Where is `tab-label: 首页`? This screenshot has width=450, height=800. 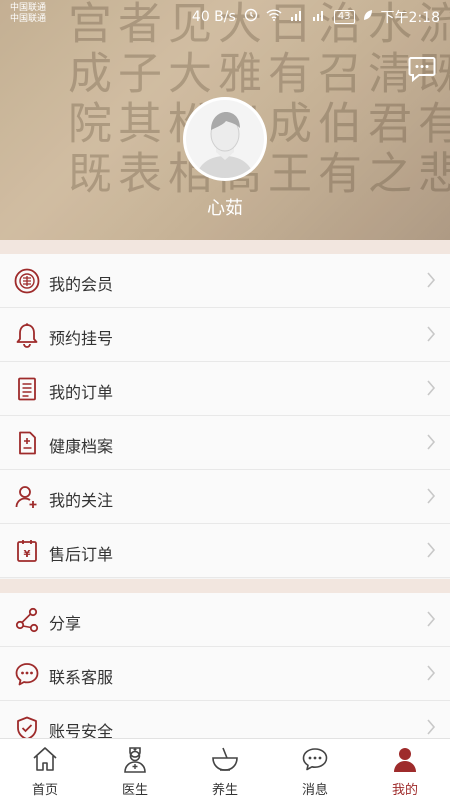 tab-label: 首页 is located at coordinates (44, 790).